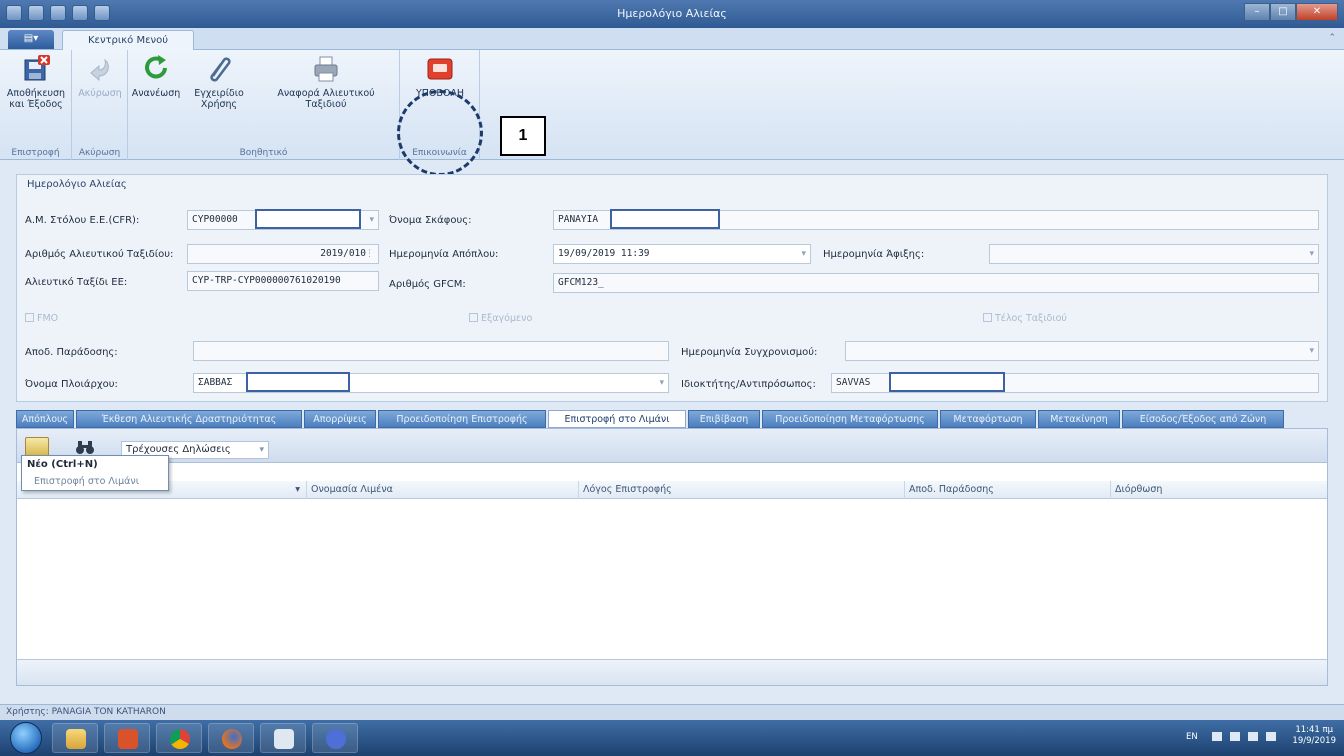 Image resolution: width=1344 pixels, height=756 pixels. Describe the element at coordinates (100, 76) in the screenshot. I see `cancel-button: Ακύρωση` at that location.